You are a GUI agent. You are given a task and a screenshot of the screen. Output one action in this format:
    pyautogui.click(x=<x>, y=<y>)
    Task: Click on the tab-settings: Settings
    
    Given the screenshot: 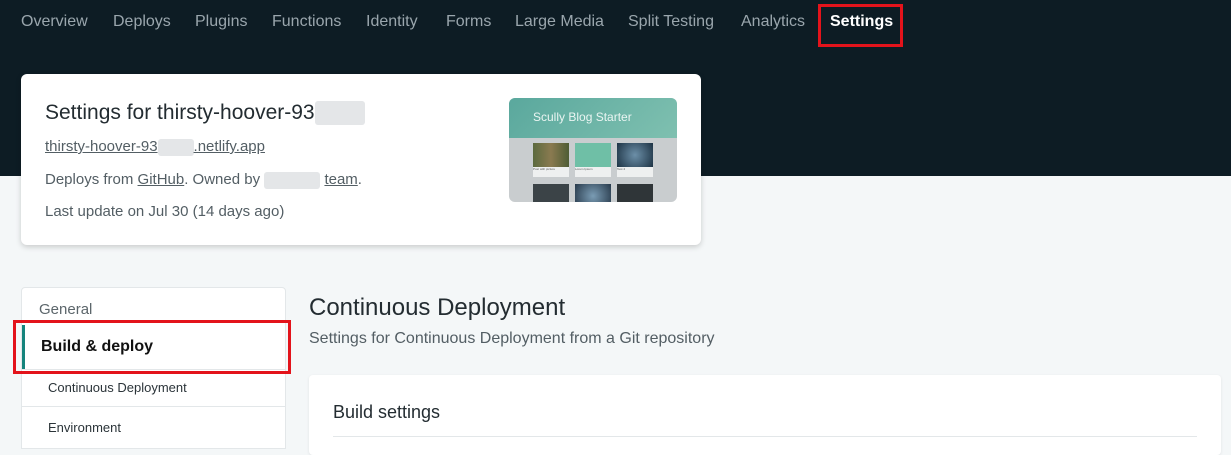 What is the action you would take?
    pyautogui.click(x=861, y=22)
    